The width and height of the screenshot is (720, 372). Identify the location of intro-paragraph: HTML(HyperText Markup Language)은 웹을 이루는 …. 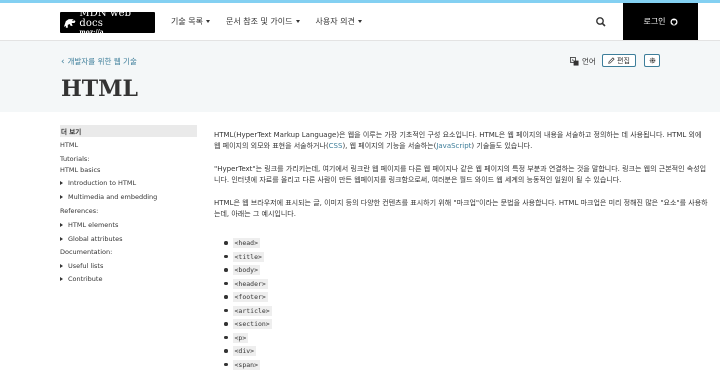
(462, 141).